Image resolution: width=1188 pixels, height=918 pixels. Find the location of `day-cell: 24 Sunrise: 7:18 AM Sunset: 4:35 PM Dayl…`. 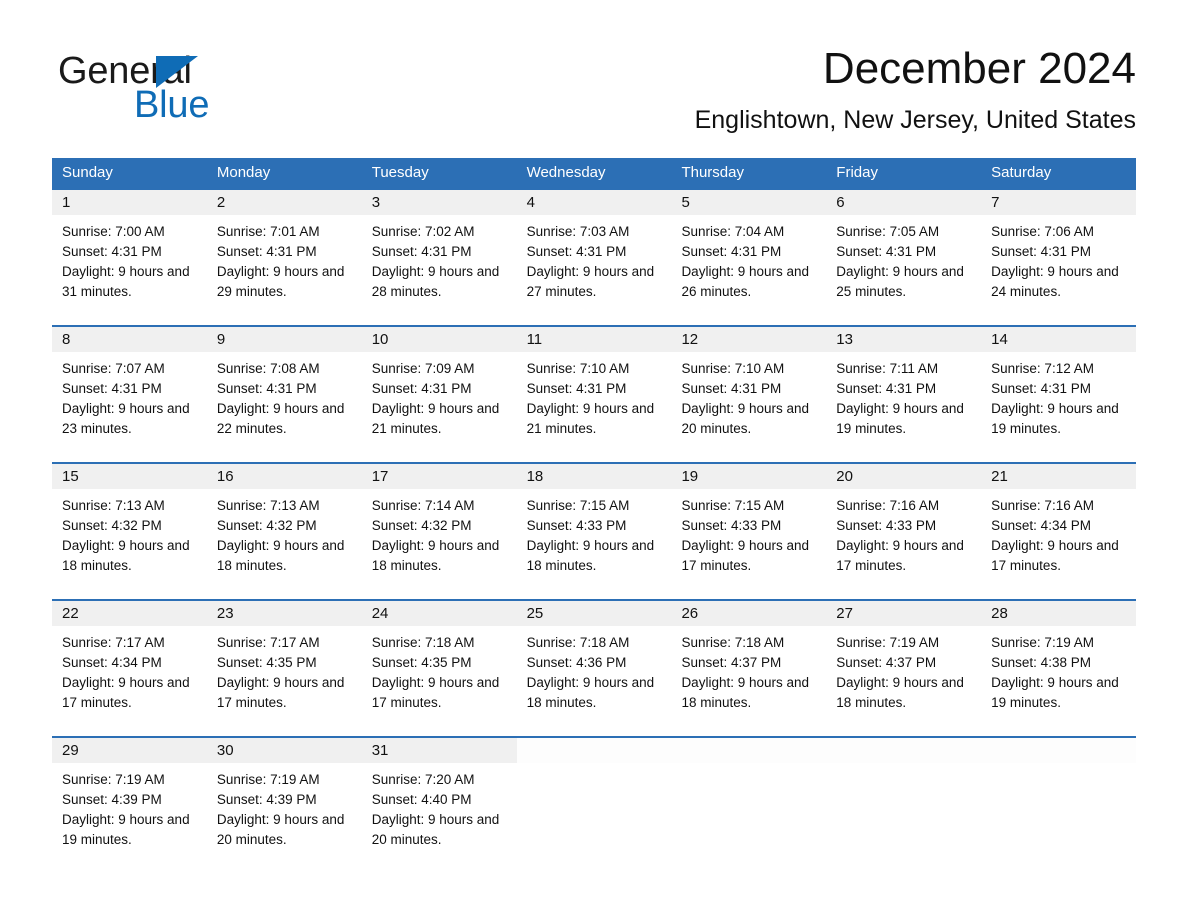

day-cell: 24 Sunrise: 7:18 AM Sunset: 4:35 PM Dayl… is located at coordinates (439, 668).